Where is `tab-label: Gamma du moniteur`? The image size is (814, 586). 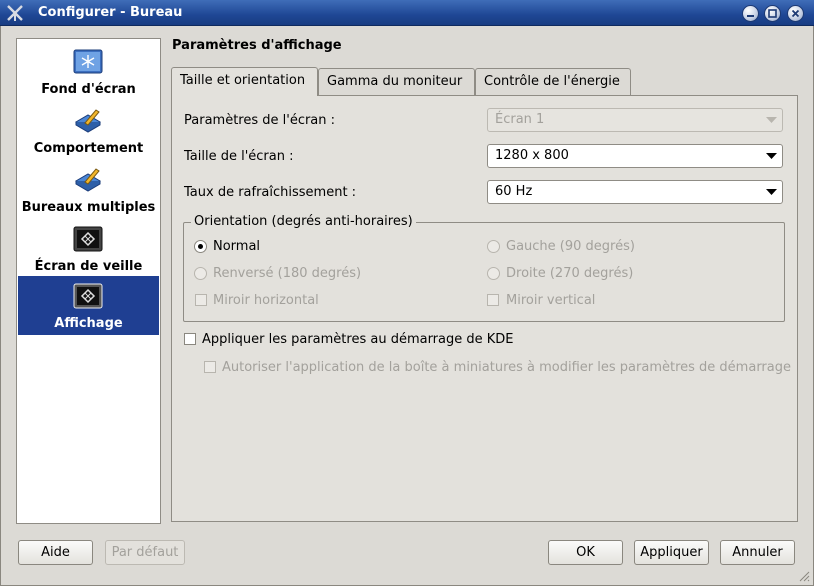 tab-label: Gamma du moniteur is located at coordinates (395, 81).